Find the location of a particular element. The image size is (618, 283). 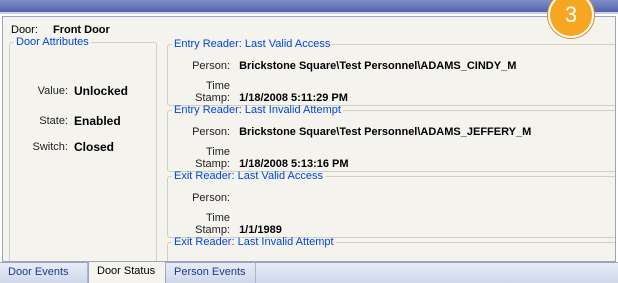

bottom-tab-bar: Door Events Door Status Person Events is located at coordinates (309, 272).